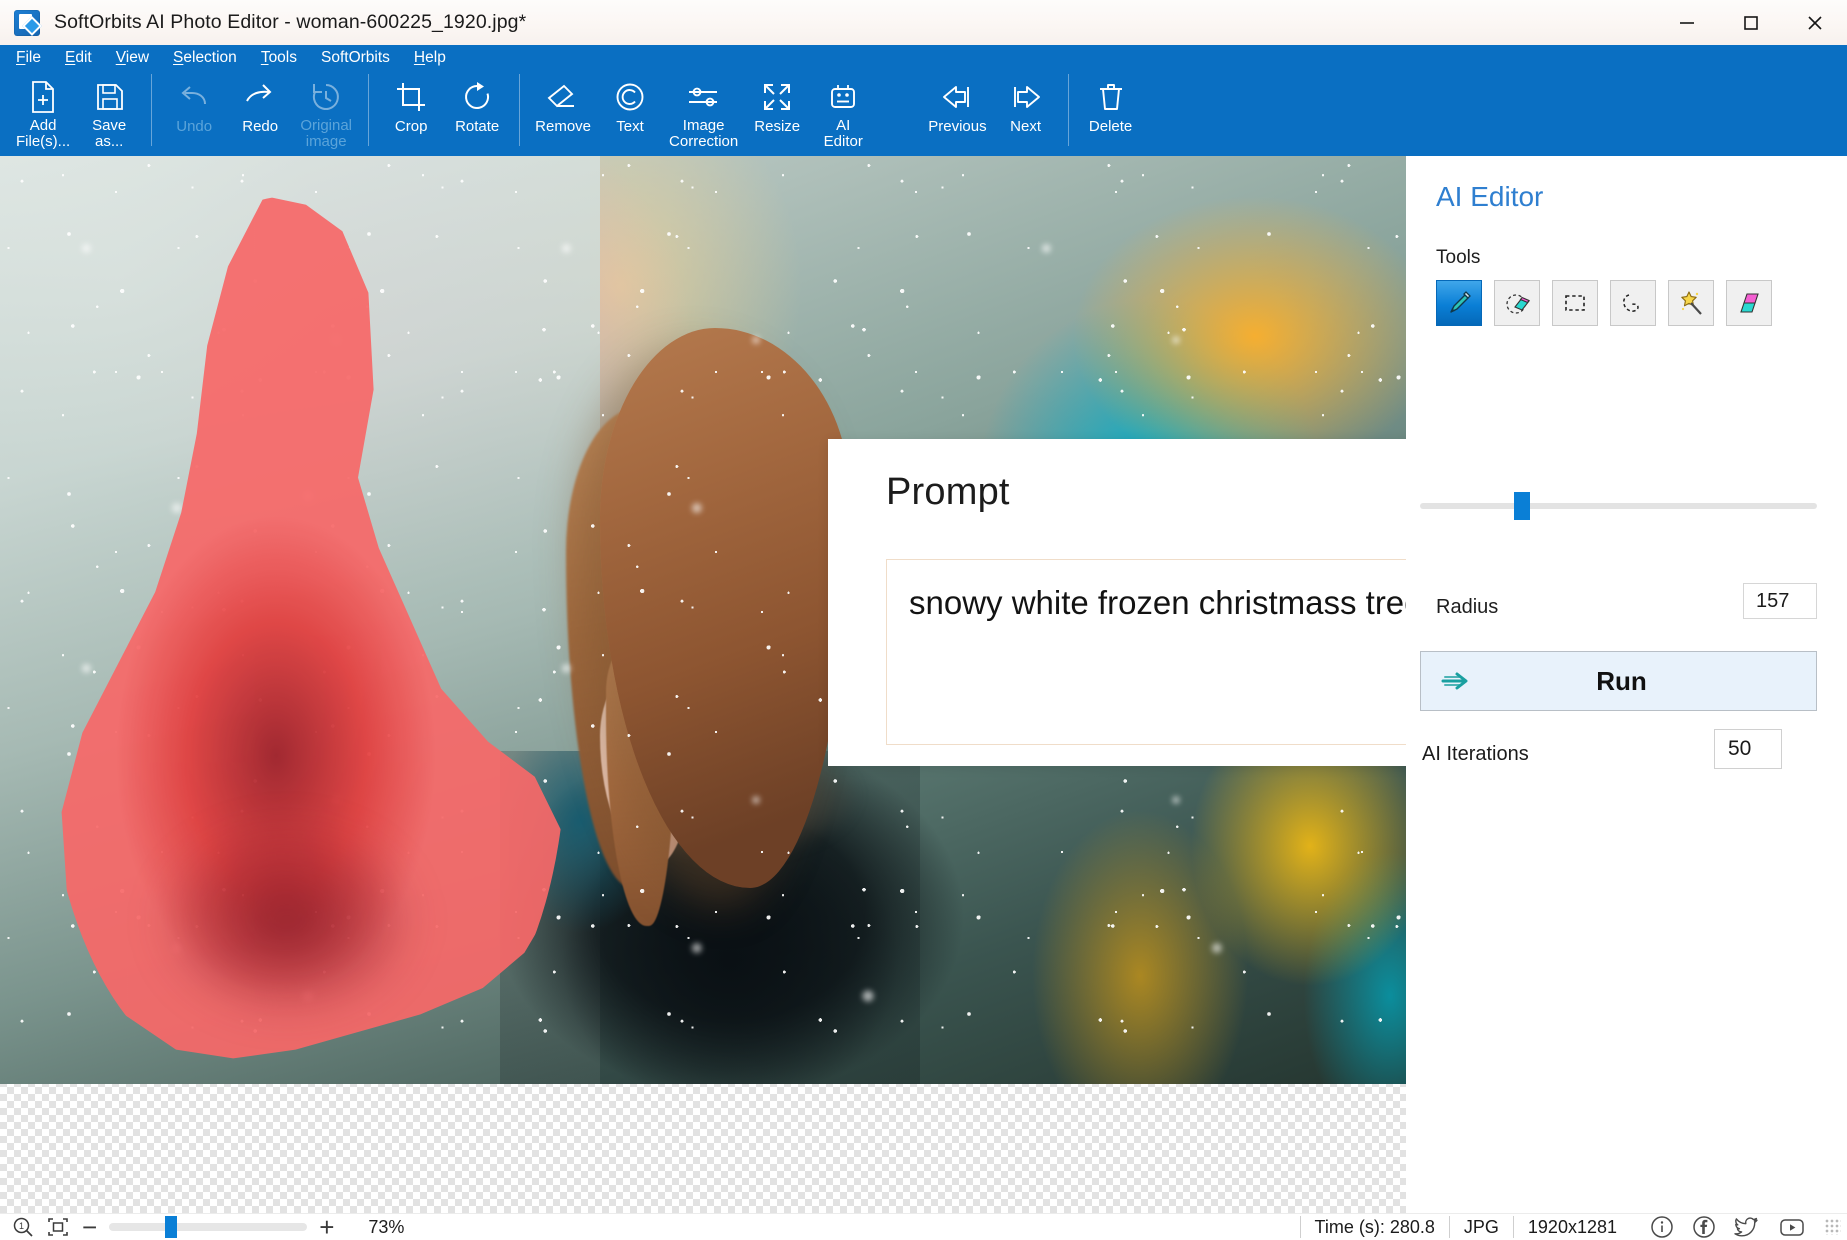 Image resolution: width=1847 pixels, height=1240 pixels. What do you see at coordinates (703, 110) in the screenshot?
I see `toolbar-image-correction-button: Image Correction` at bounding box center [703, 110].